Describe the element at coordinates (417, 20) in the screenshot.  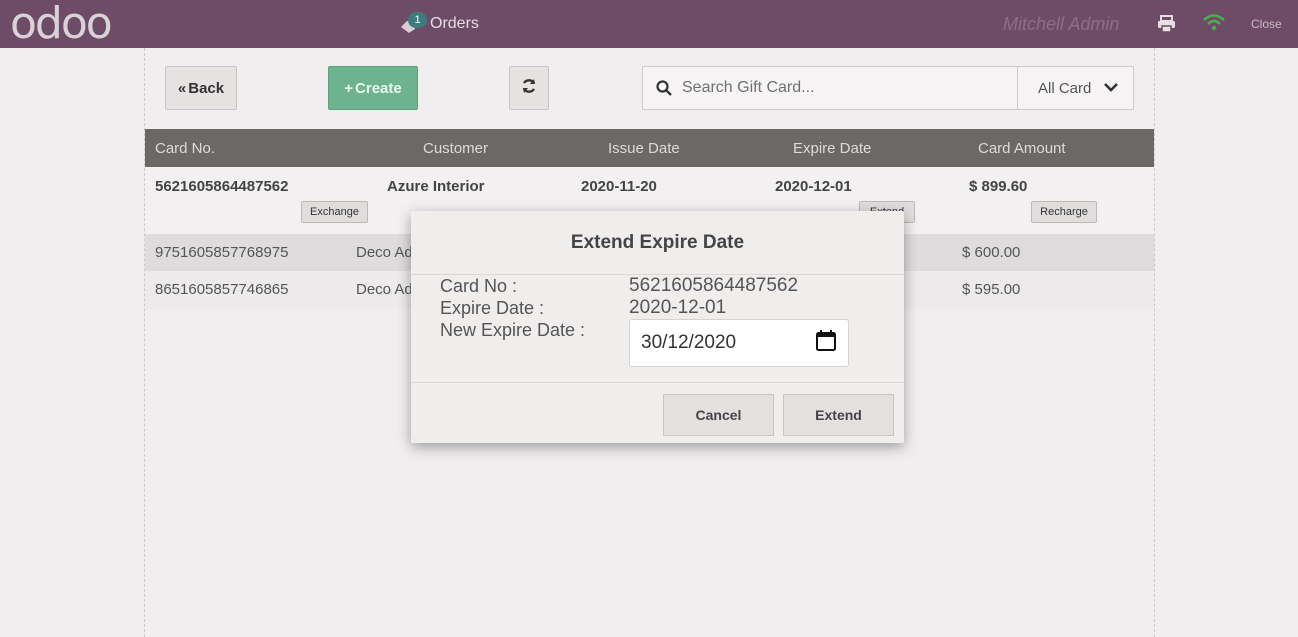
I see `orders-count-badge: 1` at that location.